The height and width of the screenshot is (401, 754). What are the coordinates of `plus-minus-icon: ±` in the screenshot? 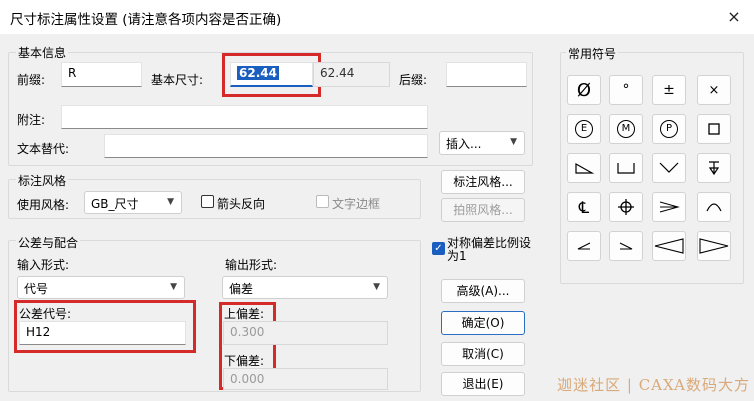 It's located at (669, 90).